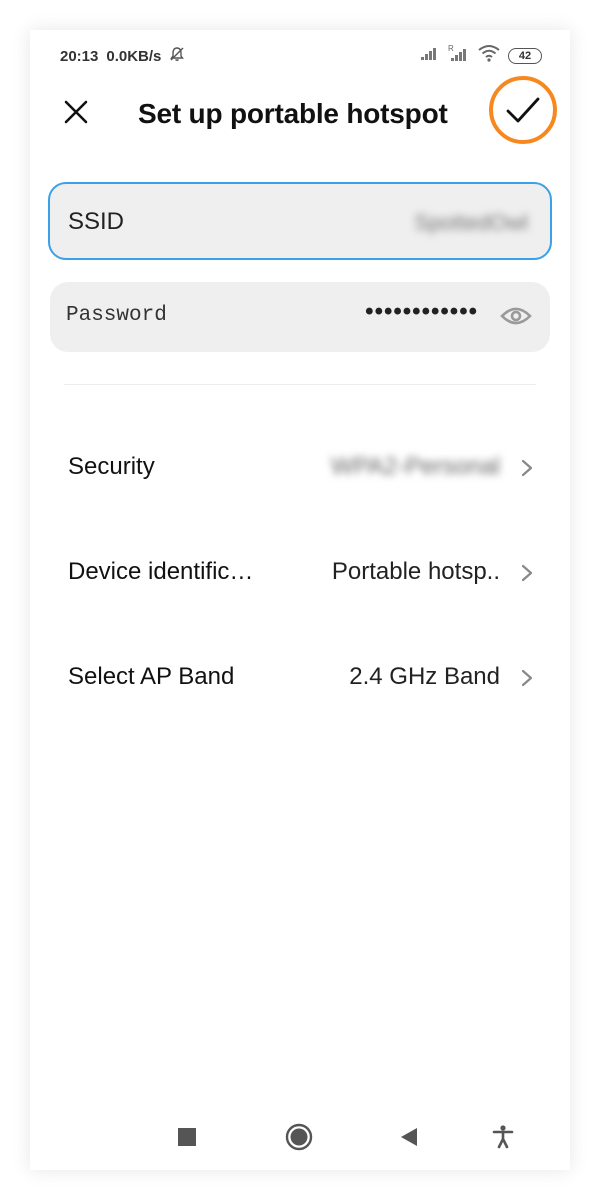  Describe the element at coordinates (430, 55) in the screenshot. I see `signal-icon` at that location.